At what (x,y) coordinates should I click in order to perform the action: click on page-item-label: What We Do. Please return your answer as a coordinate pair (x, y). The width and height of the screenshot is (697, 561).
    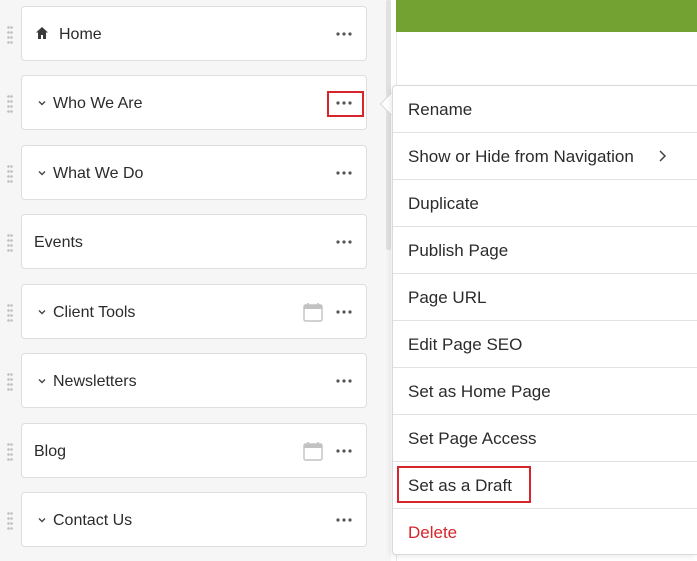
    Looking at the image, I should click on (98, 173).